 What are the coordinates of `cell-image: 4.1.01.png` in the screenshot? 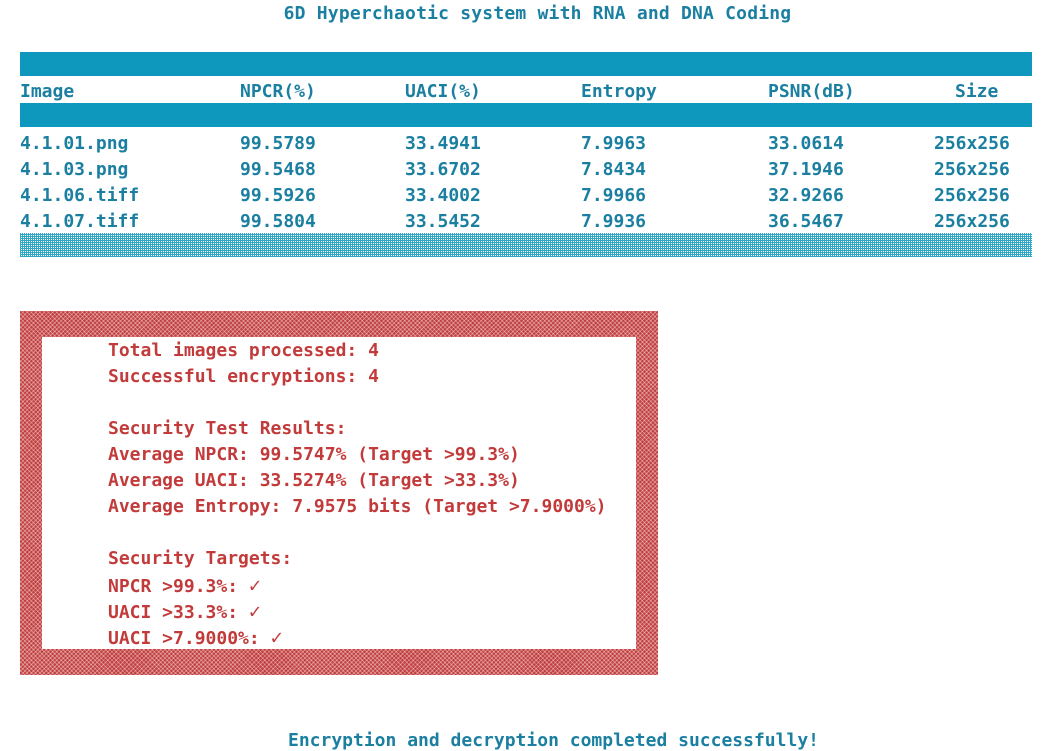 It's located at (74, 143).